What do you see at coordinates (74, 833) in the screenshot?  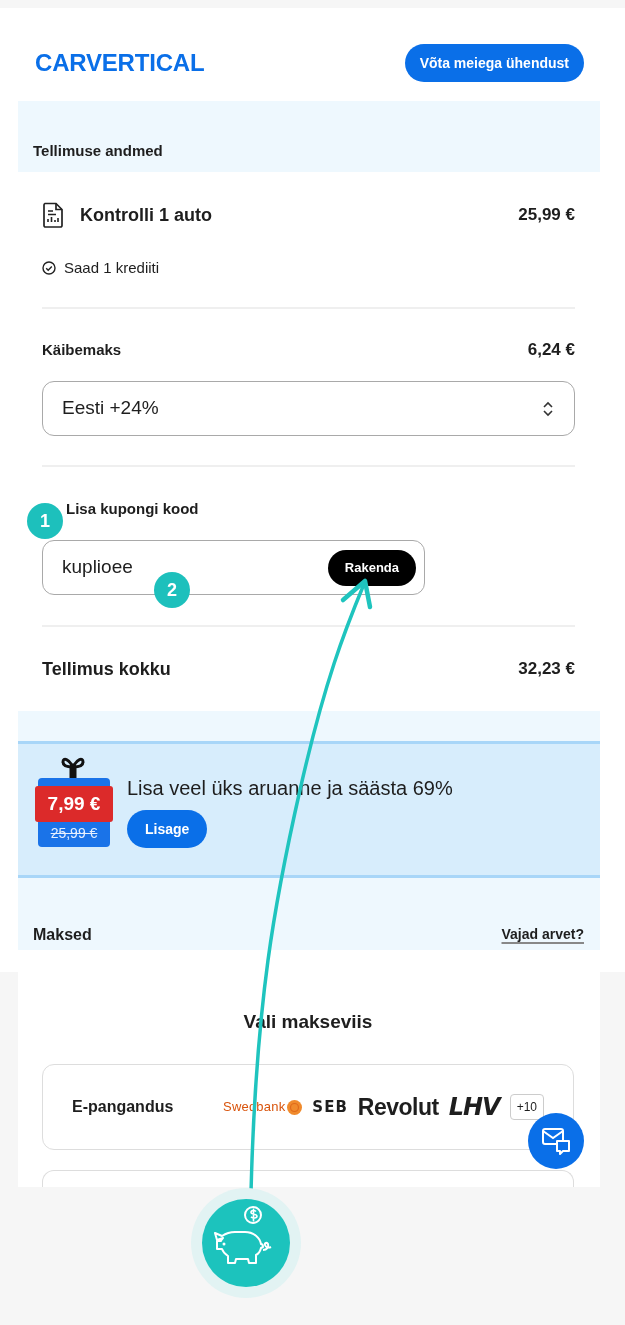 I see `old-price: 25,99 €` at bounding box center [74, 833].